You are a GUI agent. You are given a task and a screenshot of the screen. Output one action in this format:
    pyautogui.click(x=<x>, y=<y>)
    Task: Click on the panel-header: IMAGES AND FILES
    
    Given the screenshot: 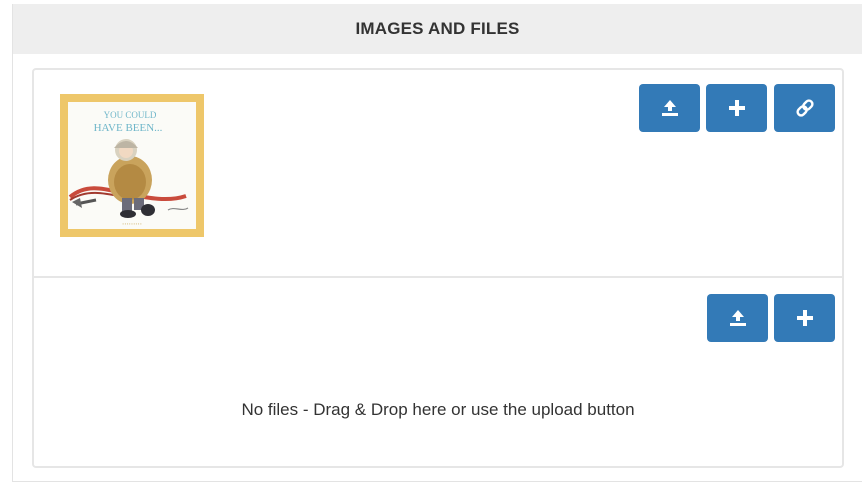 What is the action you would take?
    pyautogui.click(x=437, y=29)
    